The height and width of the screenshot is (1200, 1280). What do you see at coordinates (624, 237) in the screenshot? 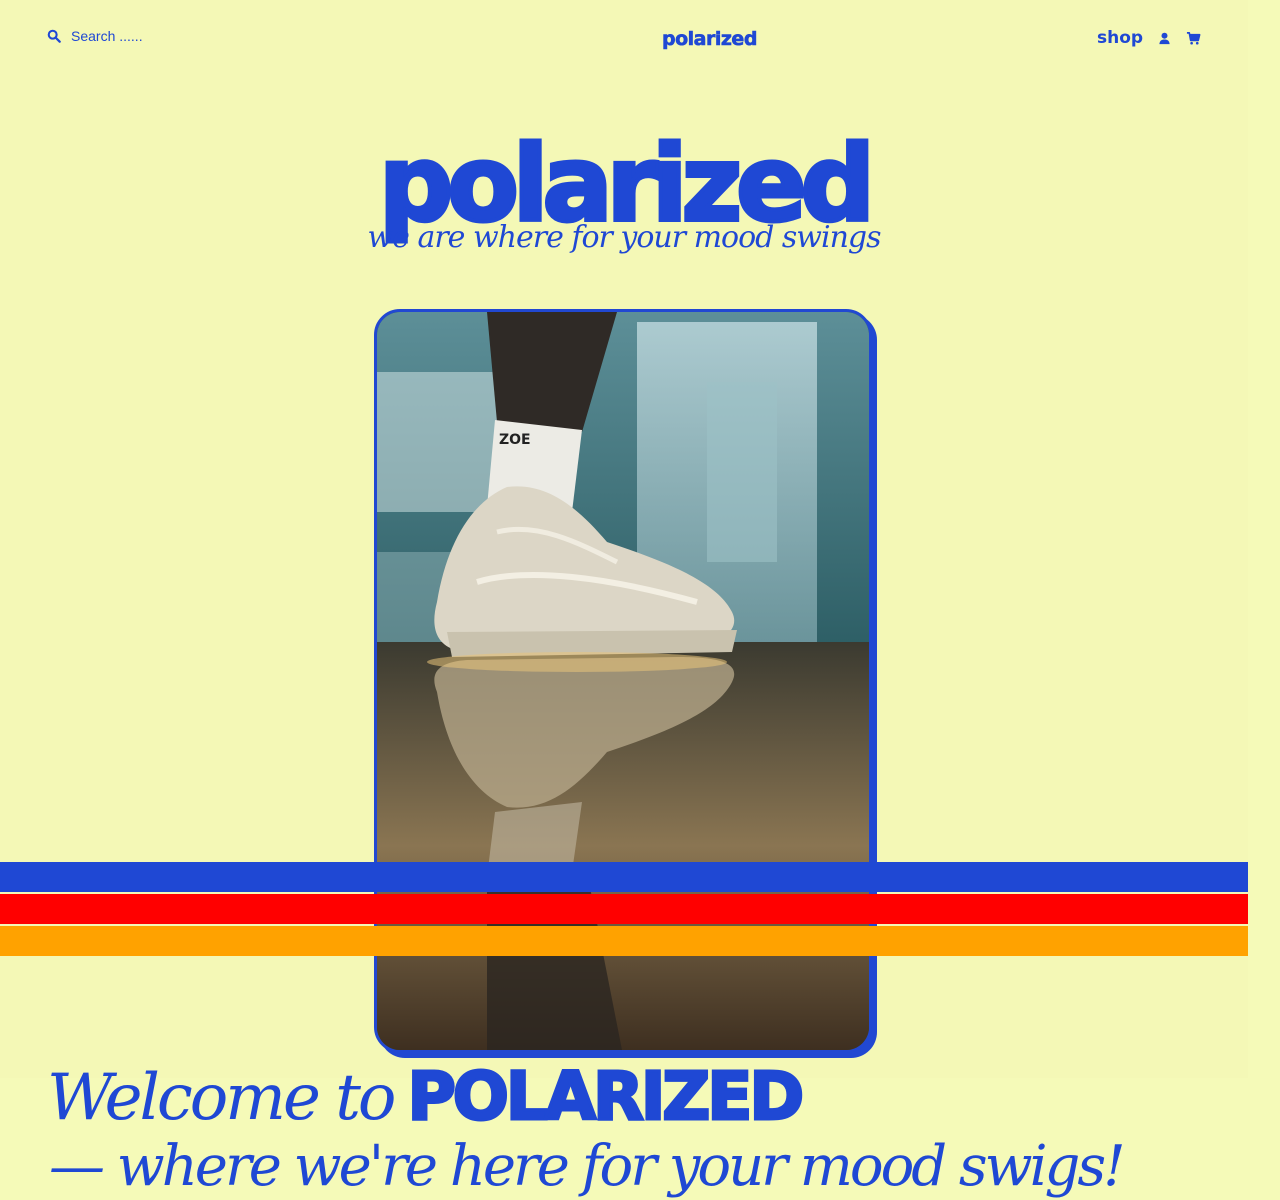
I see `hero-tagline: we are where for your mood swings` at bounding box center [624, 237].